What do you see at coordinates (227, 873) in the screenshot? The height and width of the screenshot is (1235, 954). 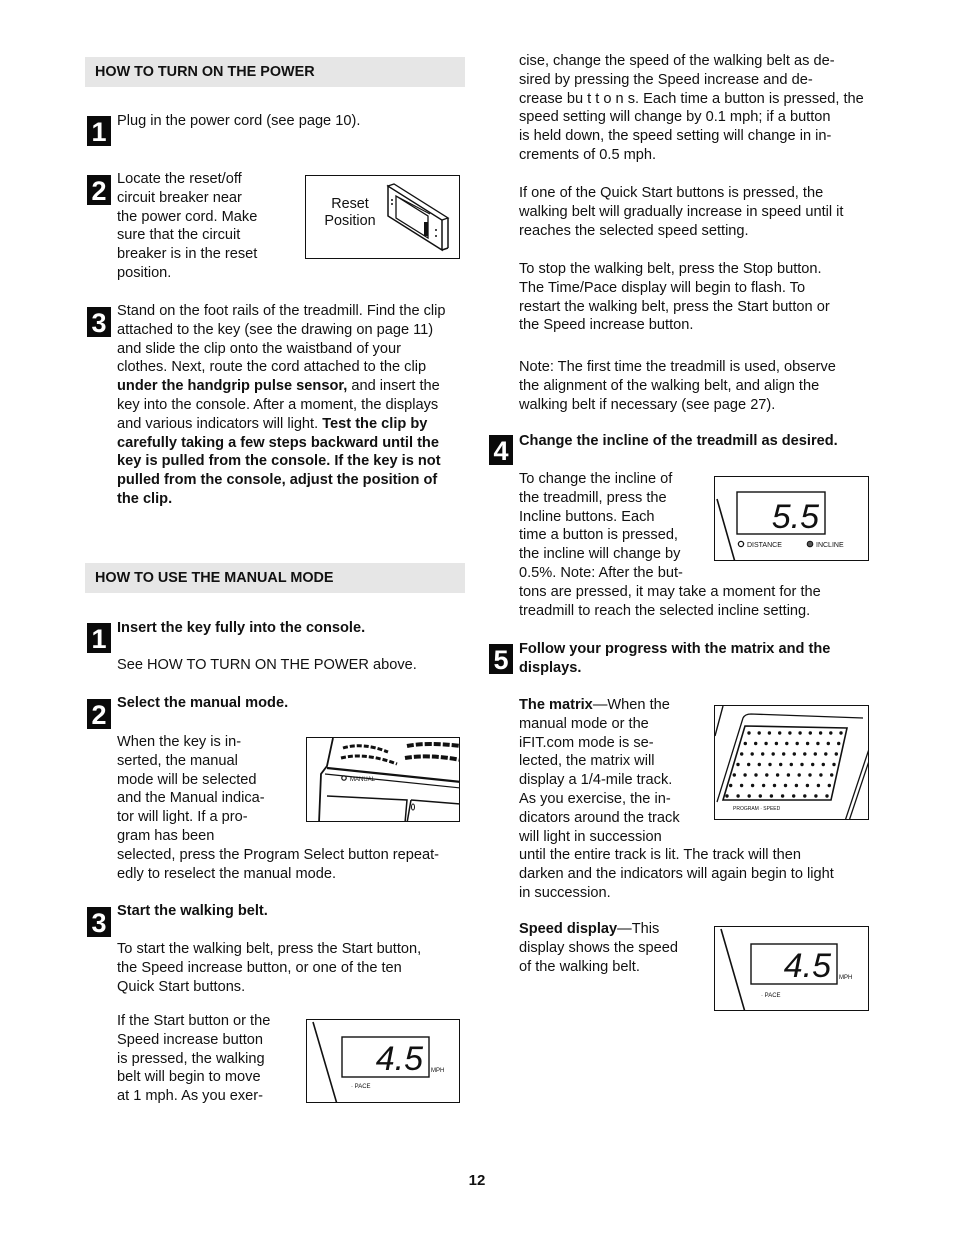 I see `text-line: edly to reselect the manual mode.` at bounding box center [227, 873].